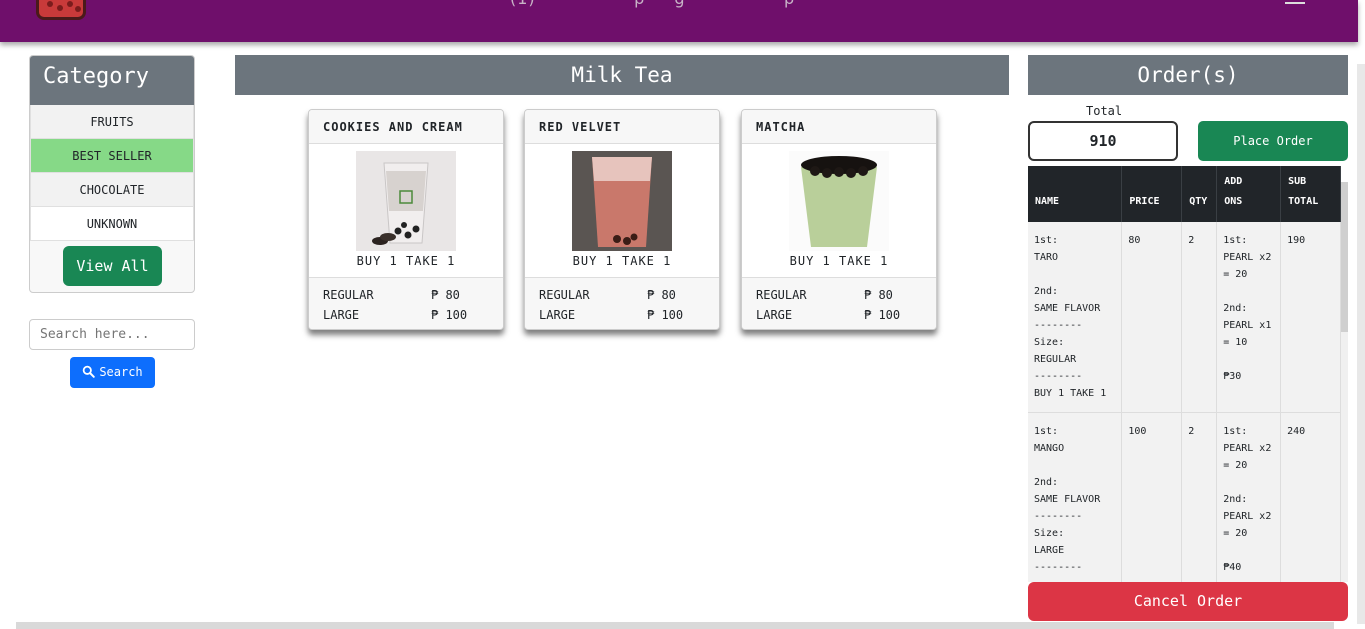 This screenshot has width=1365, height=629. Describe the element at coordinates (112, 122) in the screenshot. I see `category-item-fruits: FRUITS` at that location.